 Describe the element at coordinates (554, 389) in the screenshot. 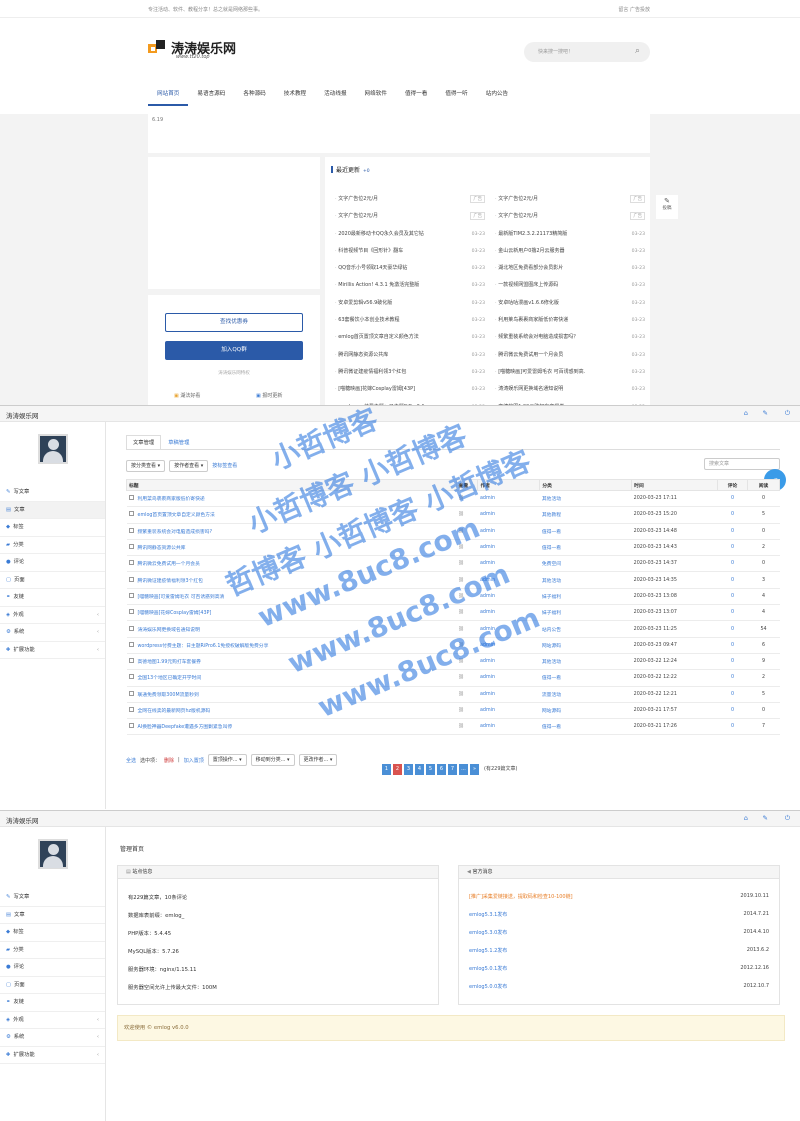

I see `news-title: 涛涛娱乐网更换域名通知说明` at that location.